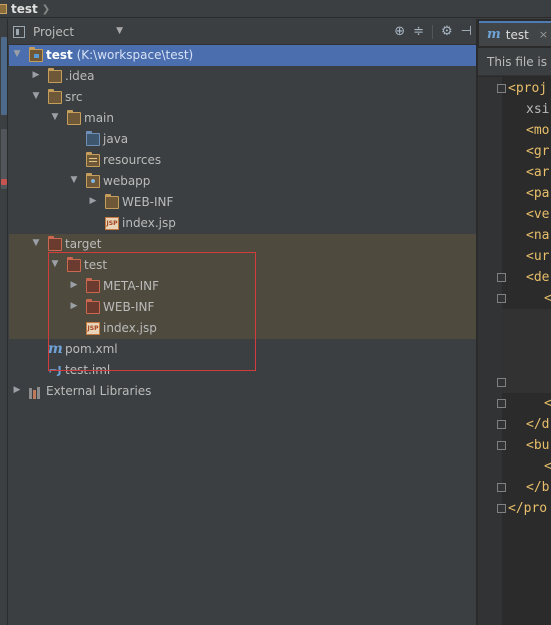  What do you see at coordinates (433, 32) in the screenshot?
I see `toolbar-divider` at bounding box center [433, 32].